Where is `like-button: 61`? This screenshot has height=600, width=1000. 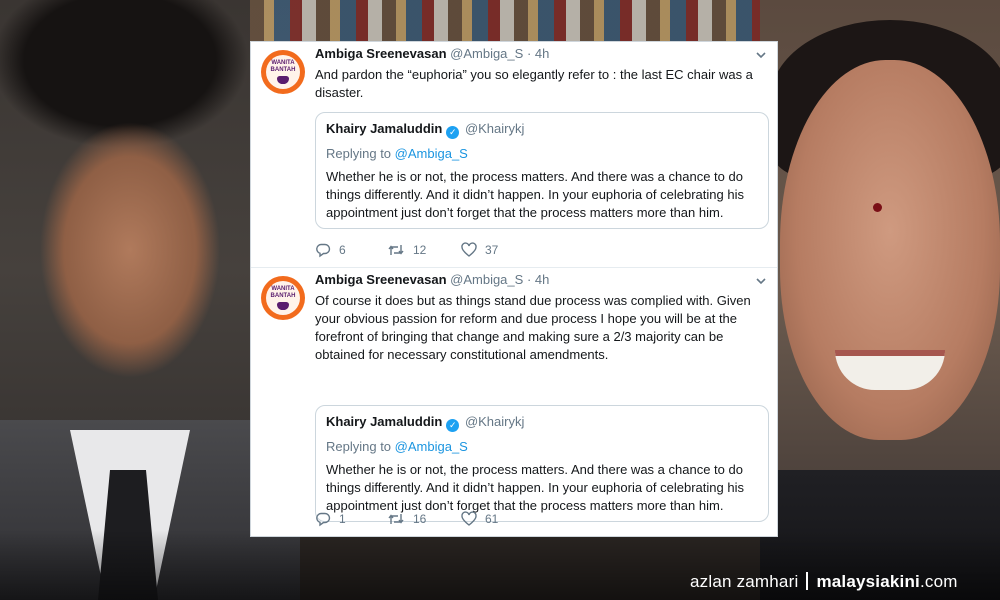 like-button: 61 is located at coordinates (479, 519).